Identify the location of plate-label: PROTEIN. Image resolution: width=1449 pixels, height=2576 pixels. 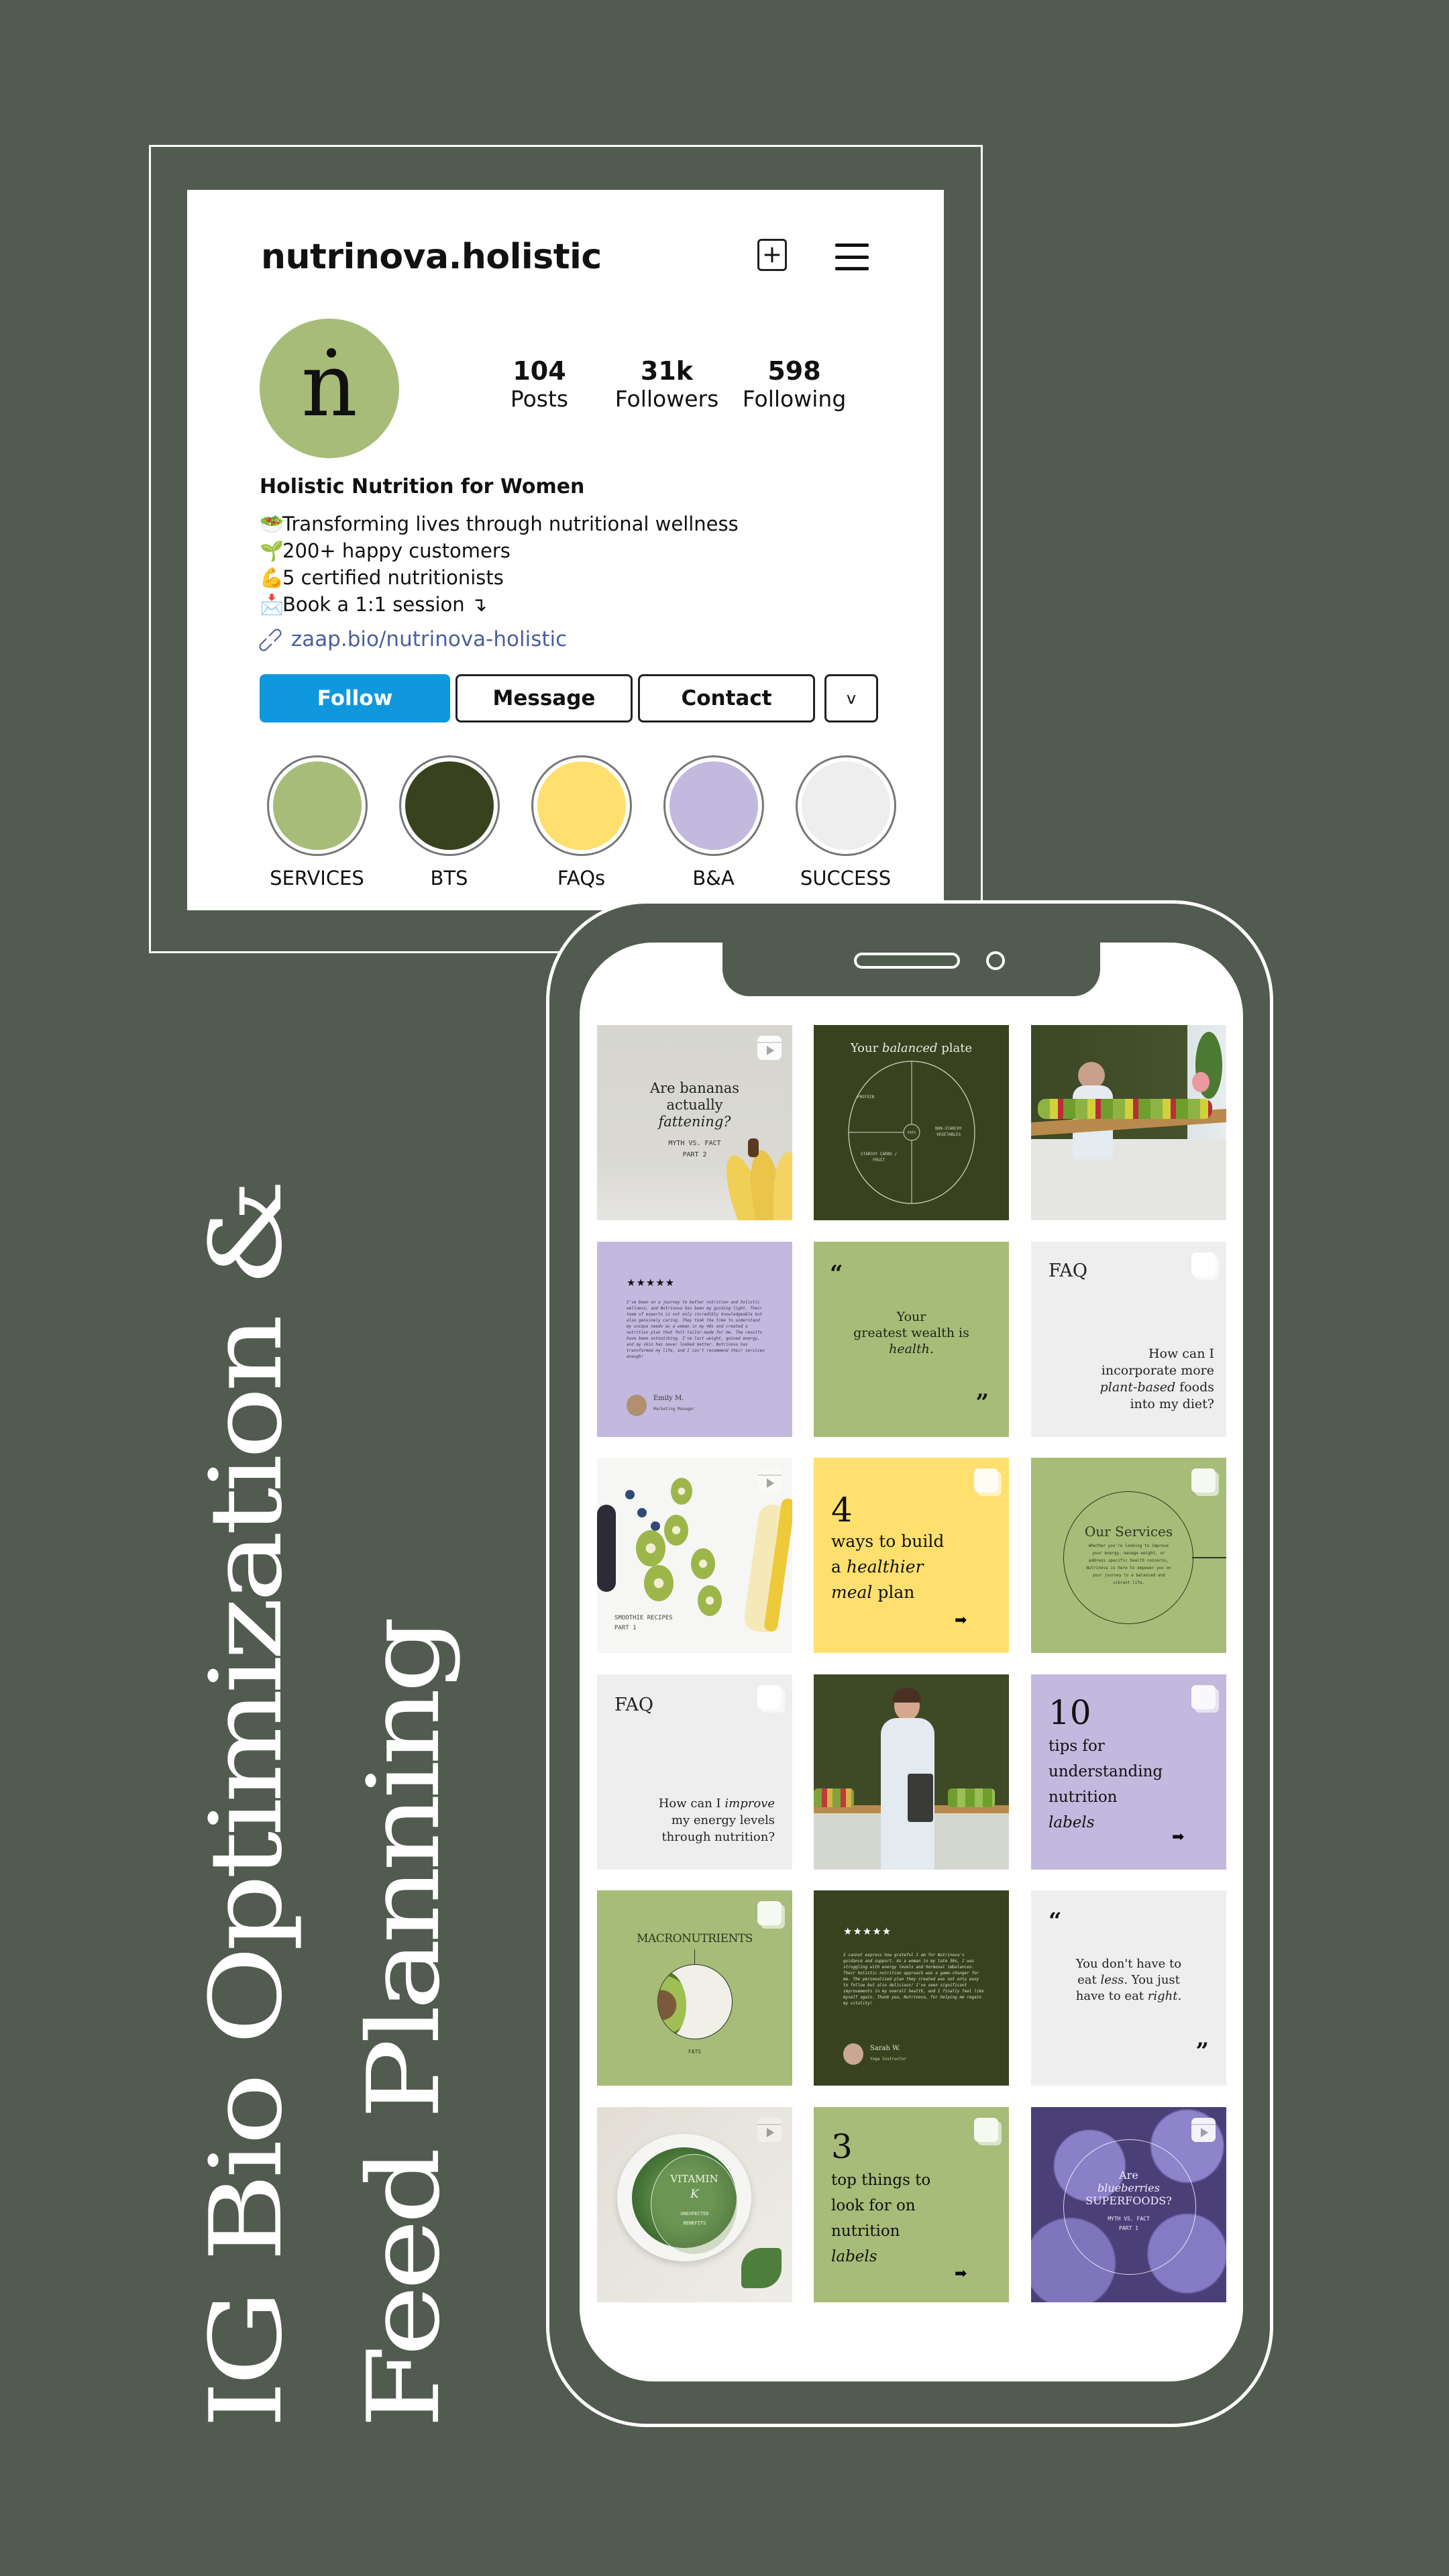
(866, 1097).